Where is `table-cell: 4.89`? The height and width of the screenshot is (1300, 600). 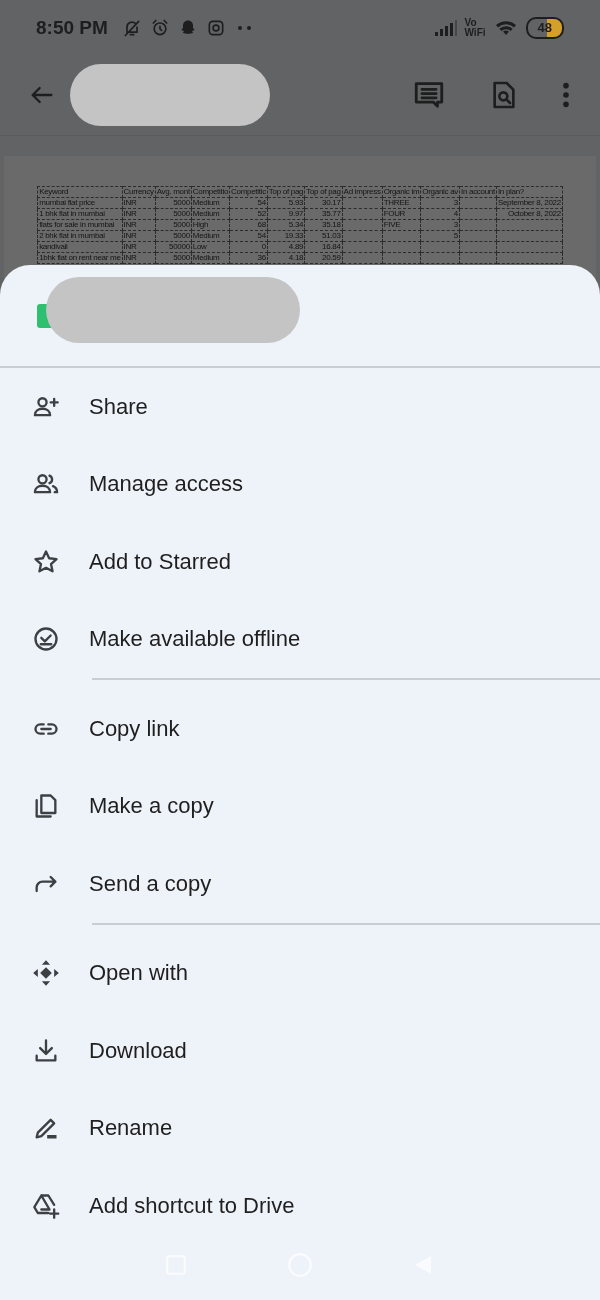
table-cell: 4.89 is located at coordinates (286, 247).